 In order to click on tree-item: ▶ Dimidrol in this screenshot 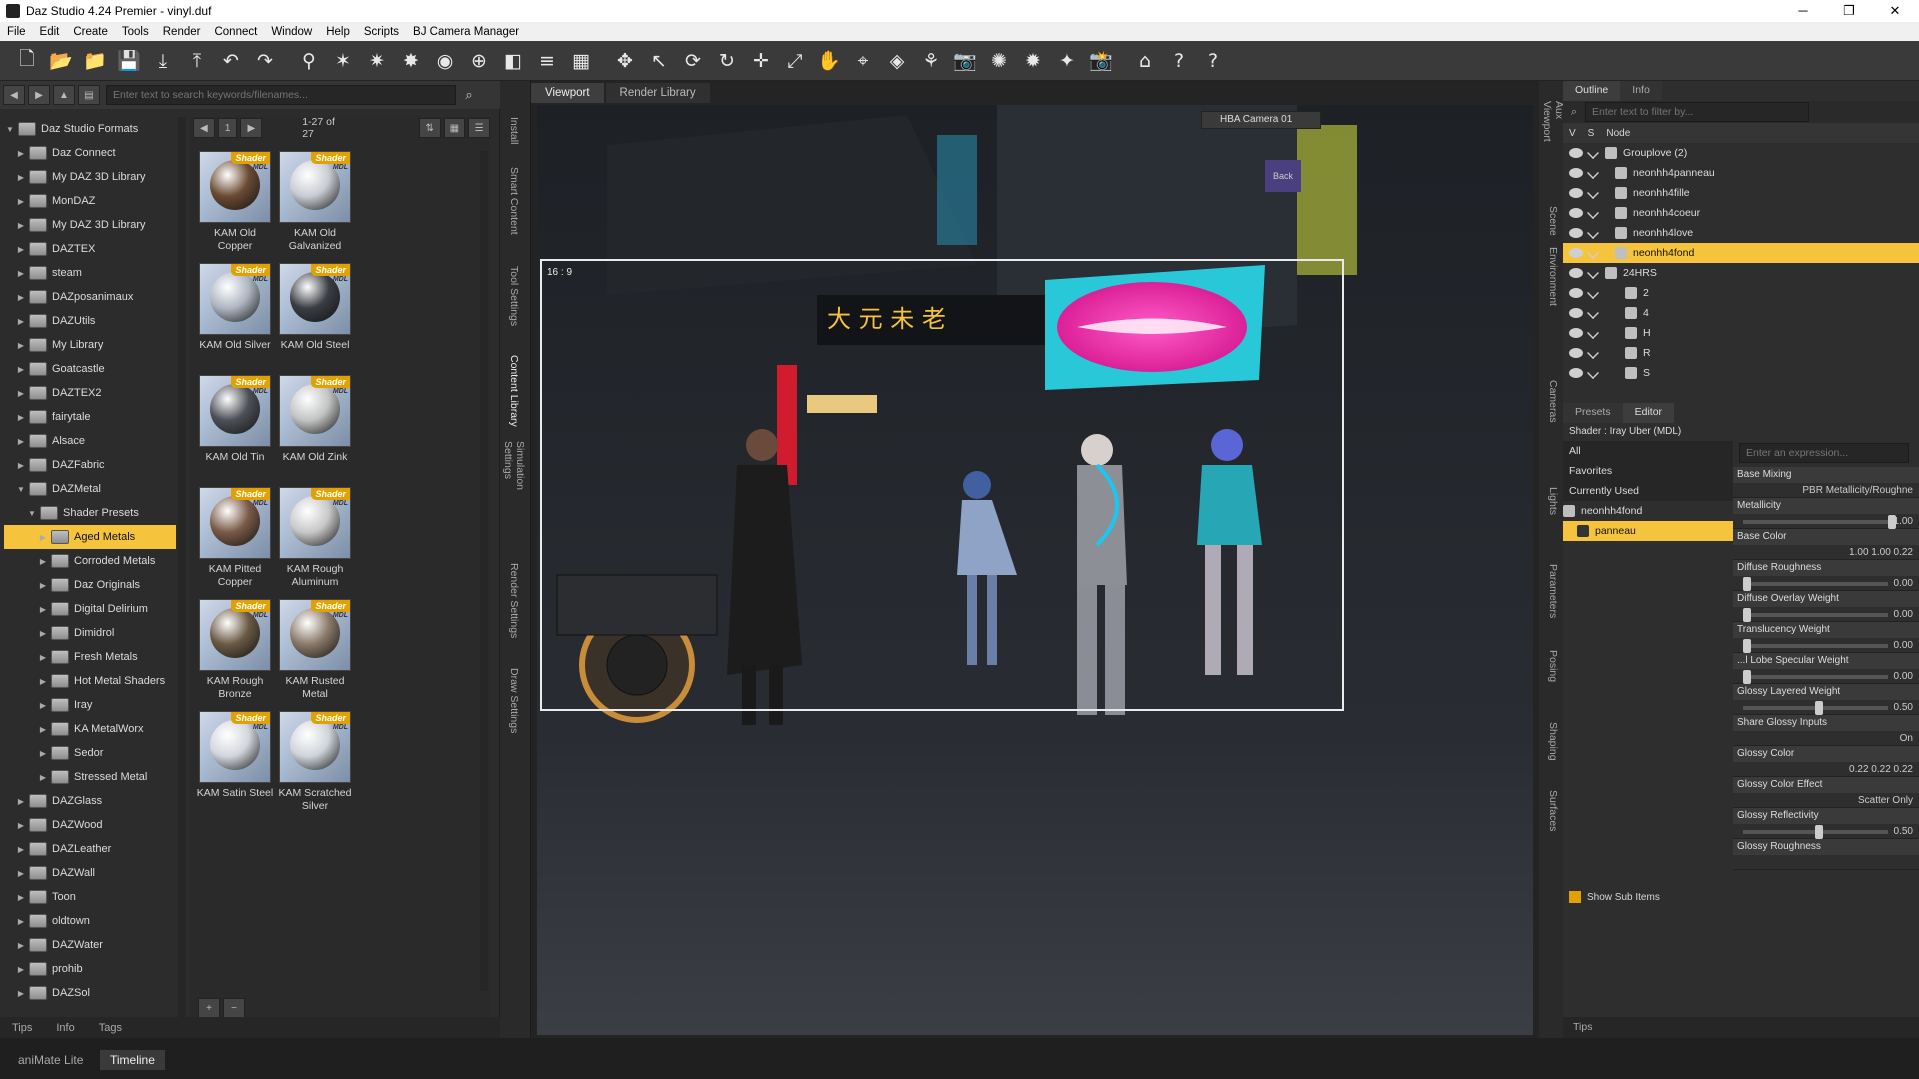, I will do `click(90, 633)`.